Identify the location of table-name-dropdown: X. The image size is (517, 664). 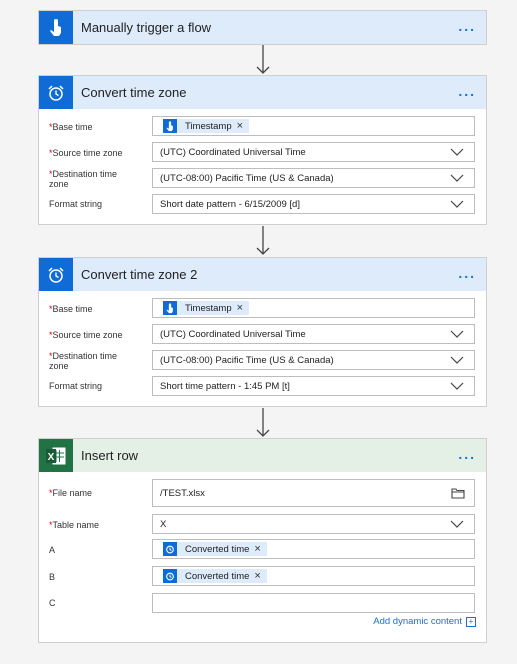
(313, 524).